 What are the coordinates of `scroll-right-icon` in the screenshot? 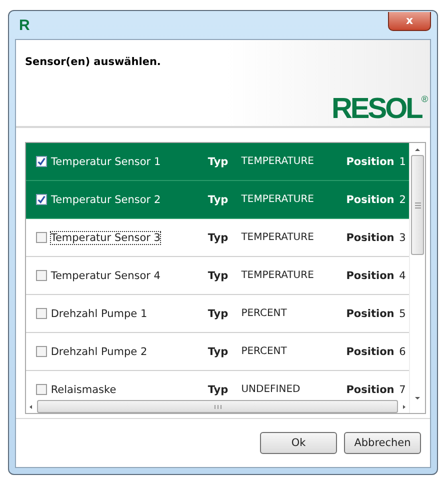 It's located at (404, 407).